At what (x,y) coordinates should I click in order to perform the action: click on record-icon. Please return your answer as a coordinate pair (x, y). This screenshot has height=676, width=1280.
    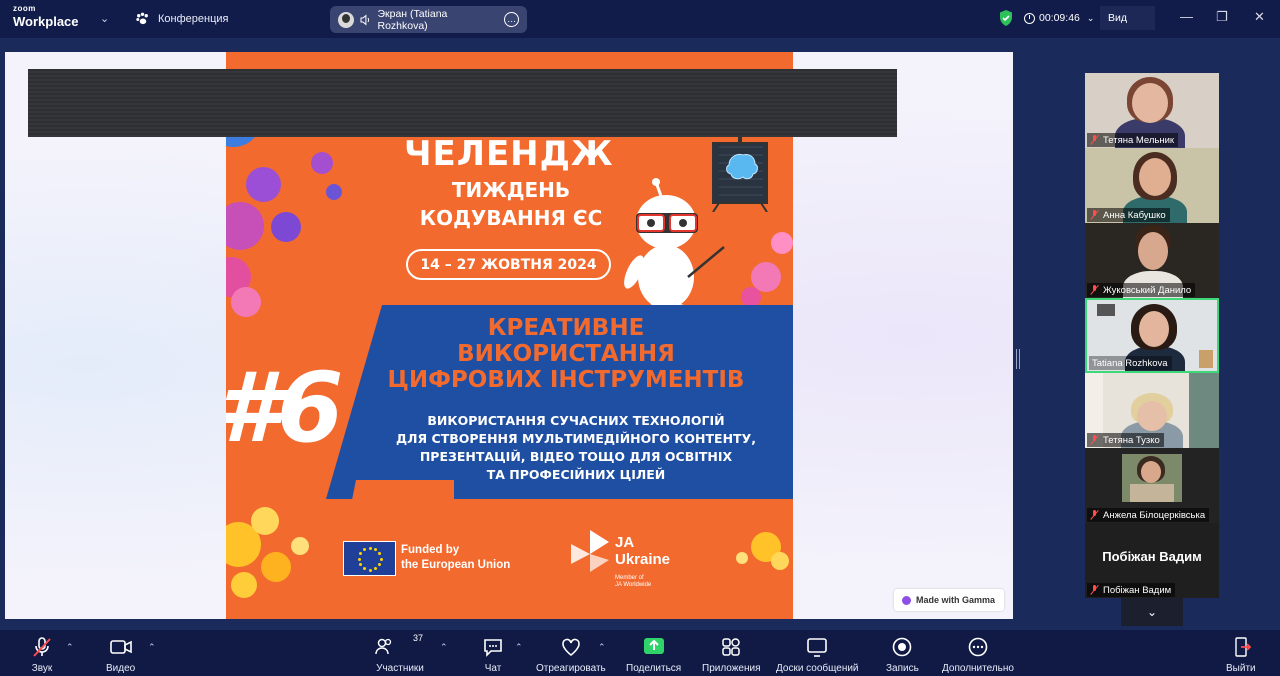
    Looking at the image, I should click on (902, 647).